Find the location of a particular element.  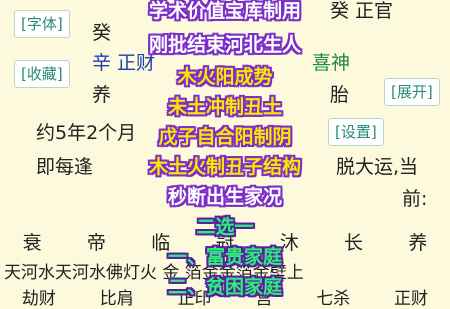

overlay-line-2: 刚批结束河北生人 is located at coordinates (224, 45).